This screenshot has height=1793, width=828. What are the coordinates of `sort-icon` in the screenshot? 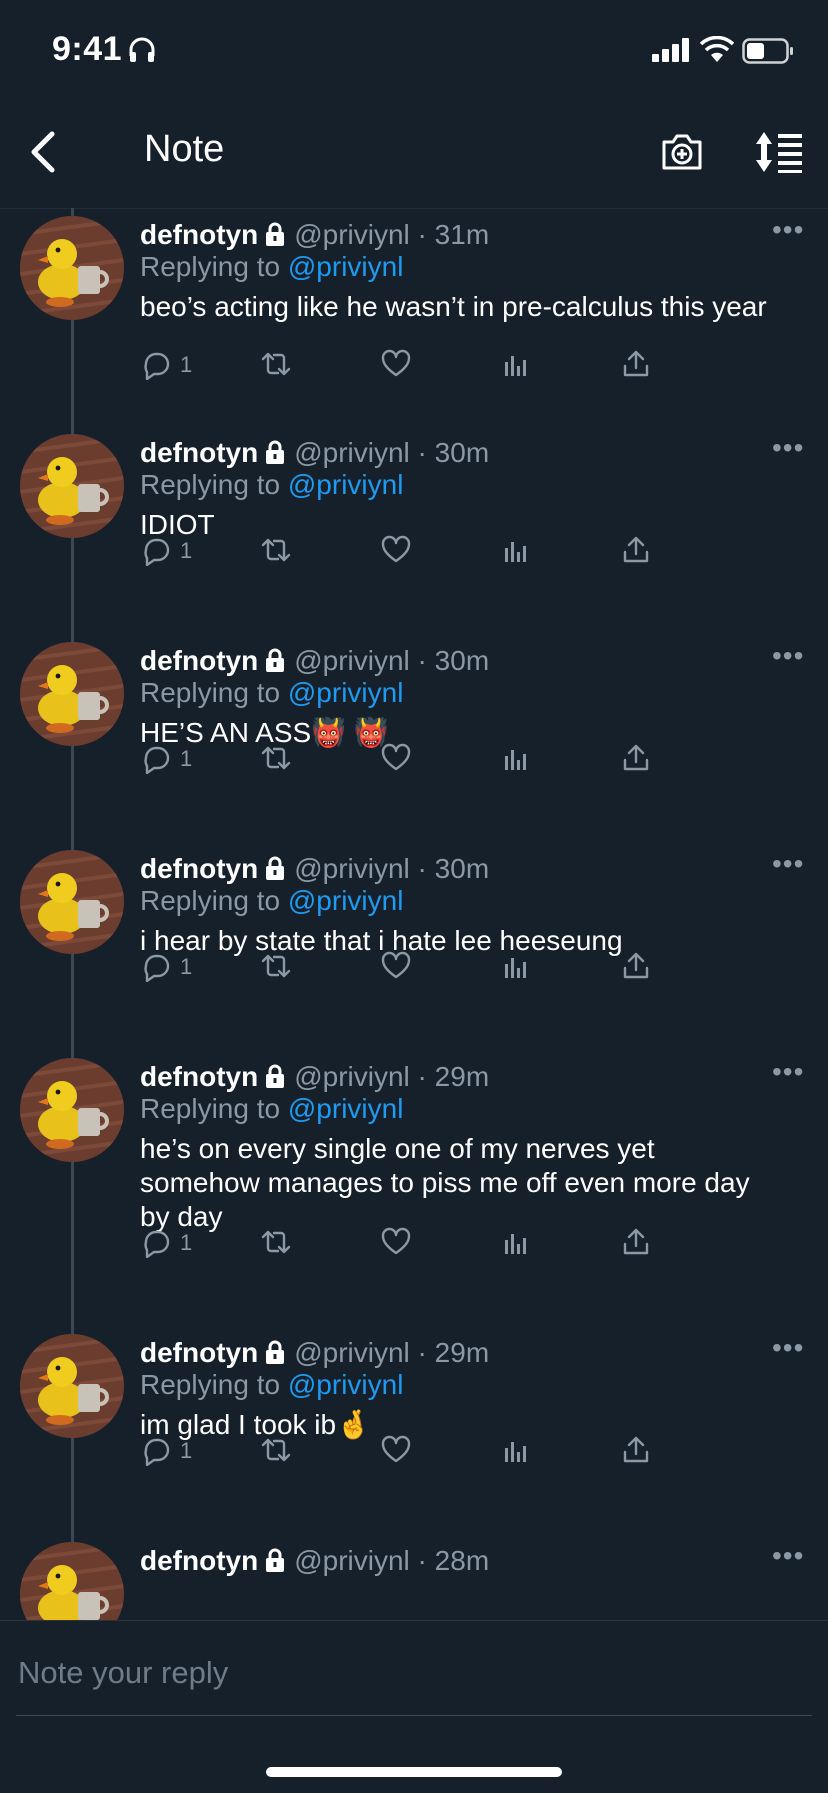 It's located at (779, 152).